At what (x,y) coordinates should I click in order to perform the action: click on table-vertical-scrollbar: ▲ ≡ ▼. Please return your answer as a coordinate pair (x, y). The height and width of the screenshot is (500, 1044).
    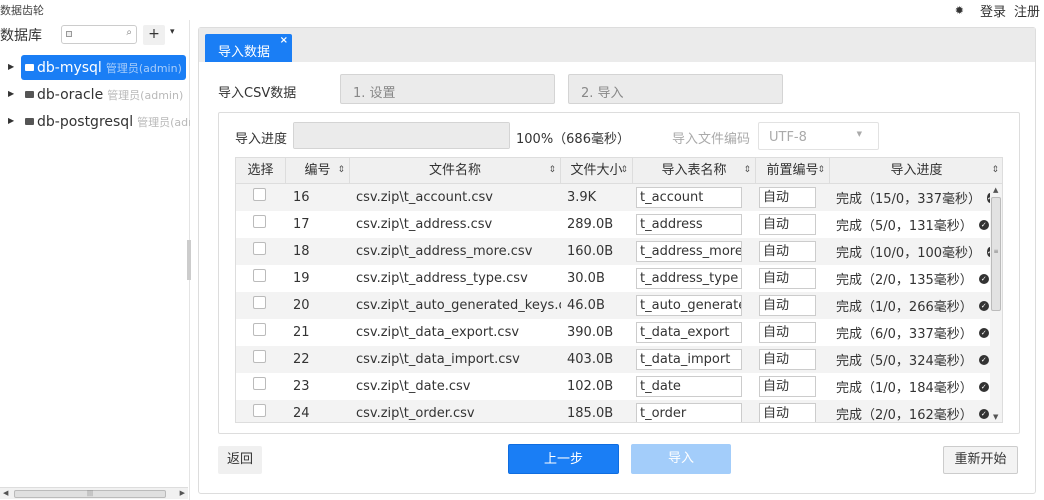
    Looking at the image, I should click on (996, 303).